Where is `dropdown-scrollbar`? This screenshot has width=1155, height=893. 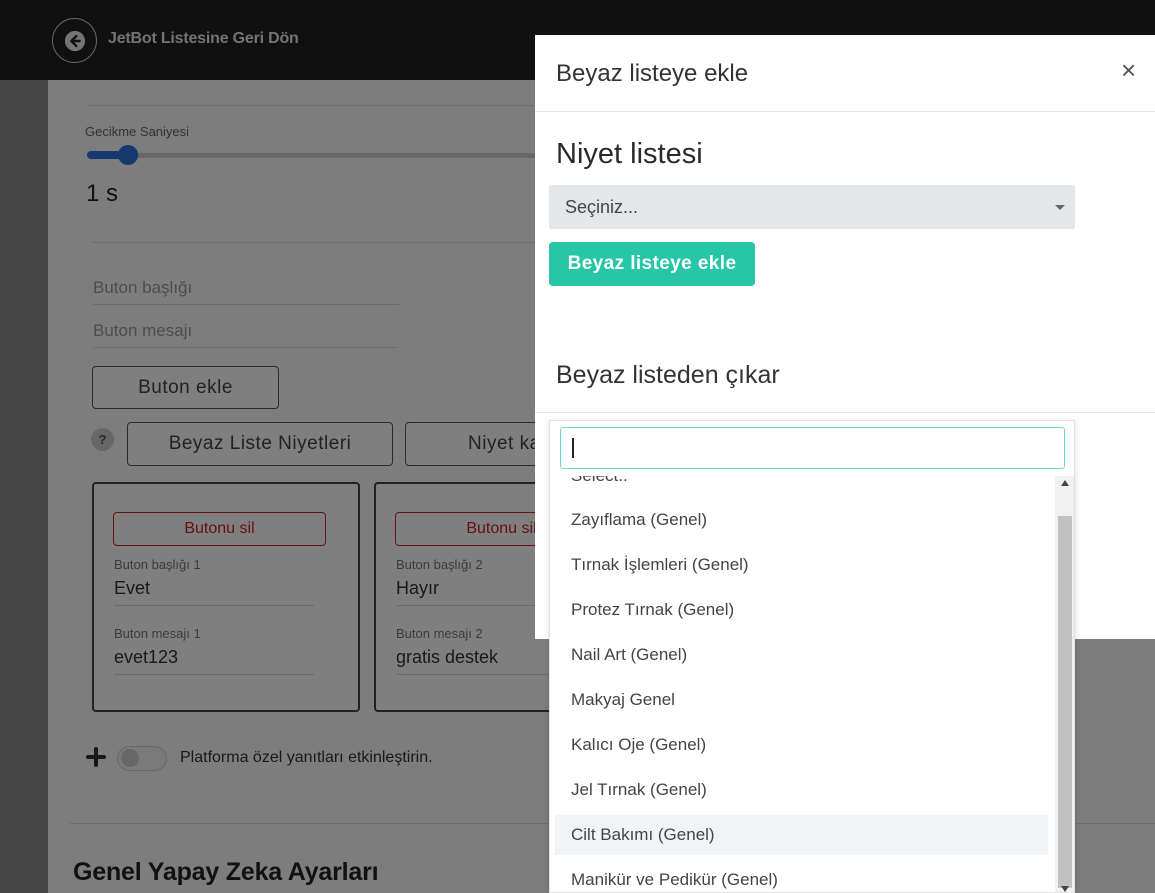
dropdown-scrollbar is located at coordinates (1064, 684).